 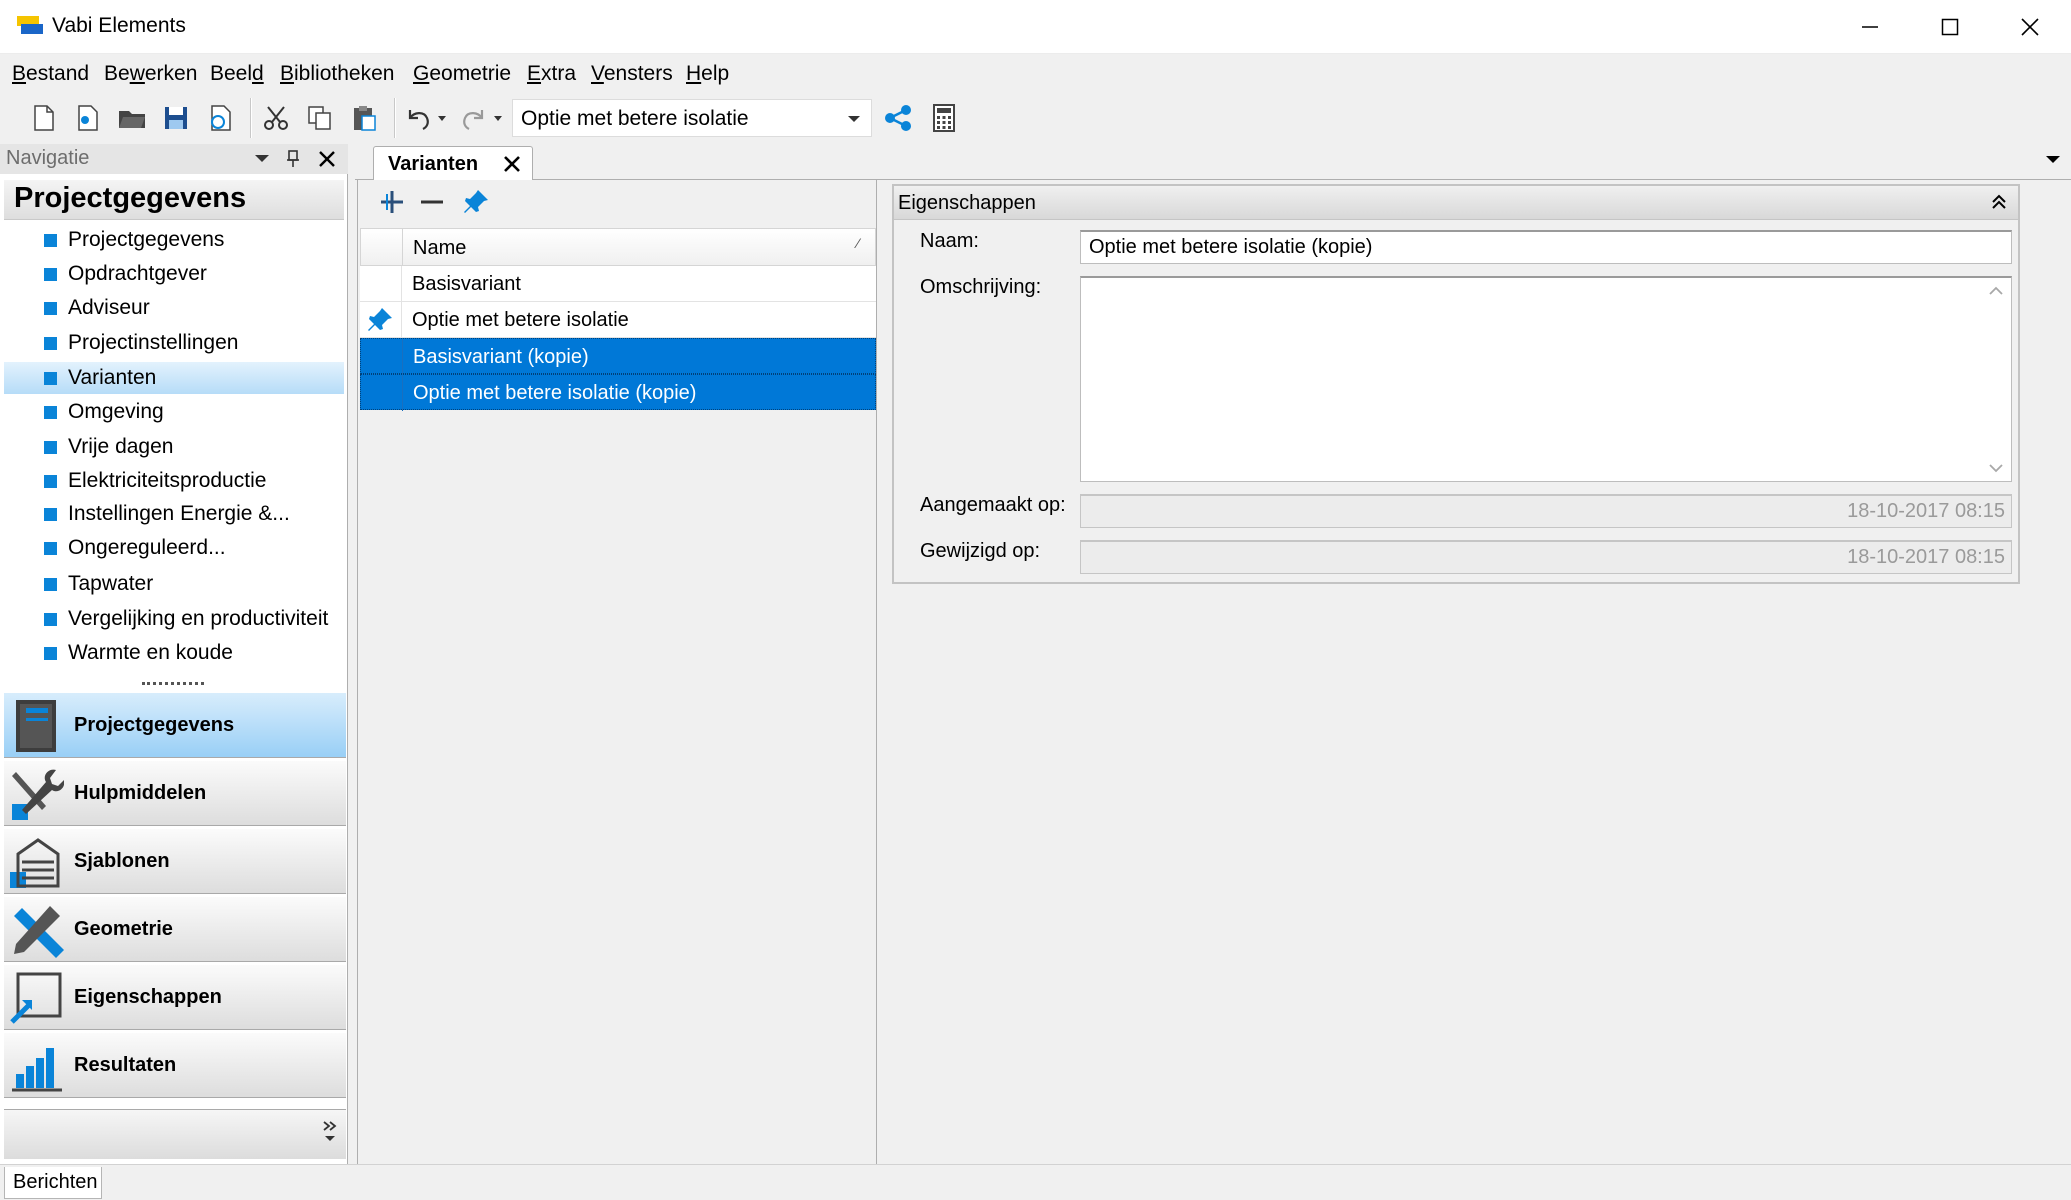 I want to click on variant-combobox: Optie met betere isolatie, so click(x=692, y=118).